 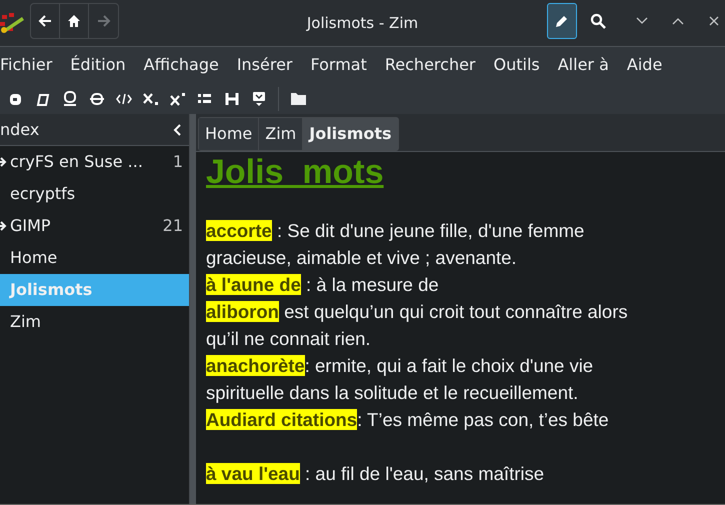 I want to click on pencil-icon, so click(x=562, y=21).